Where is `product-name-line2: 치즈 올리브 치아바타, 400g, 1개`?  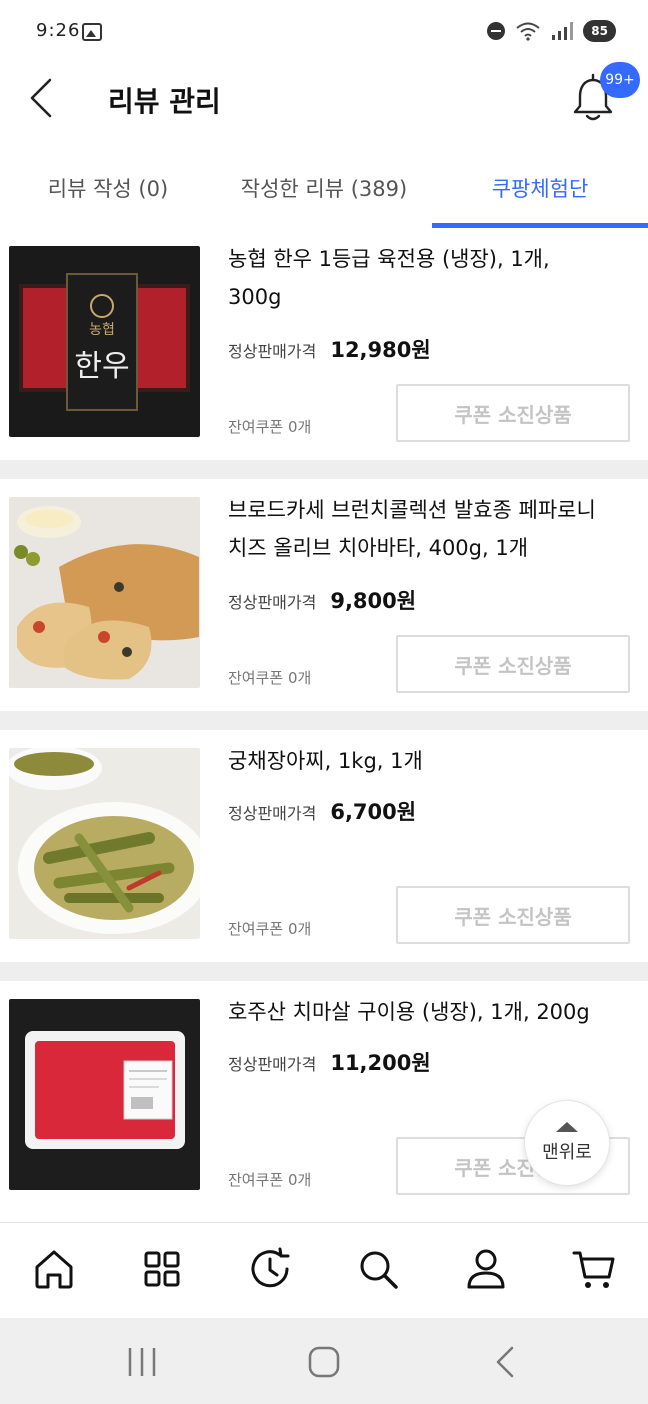 product-name-line2: 치즈 올리브 치아바타, 400g, 1개 is located at coordinates (378, 548).